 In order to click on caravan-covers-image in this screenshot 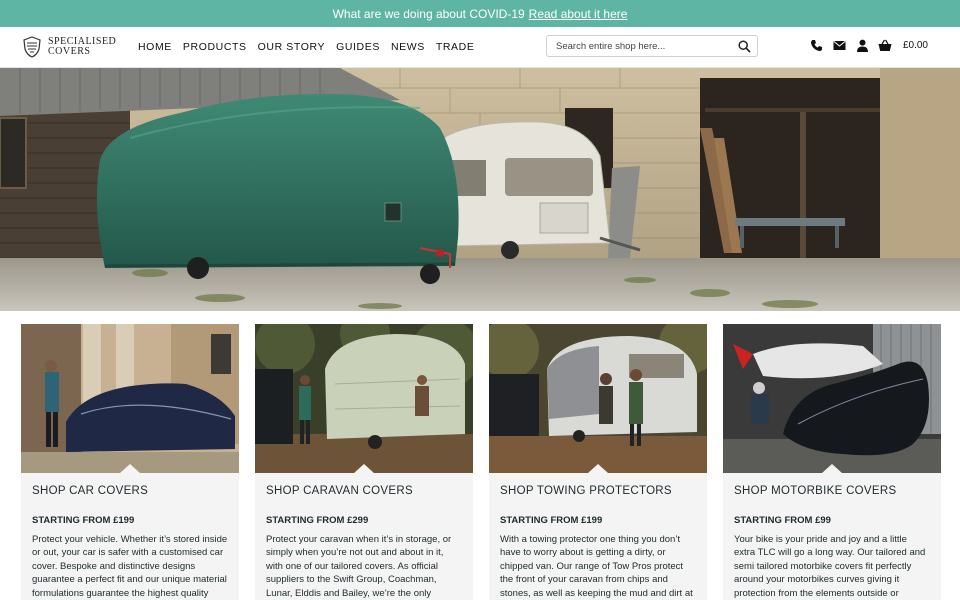, I will do `click(364, 398)`.